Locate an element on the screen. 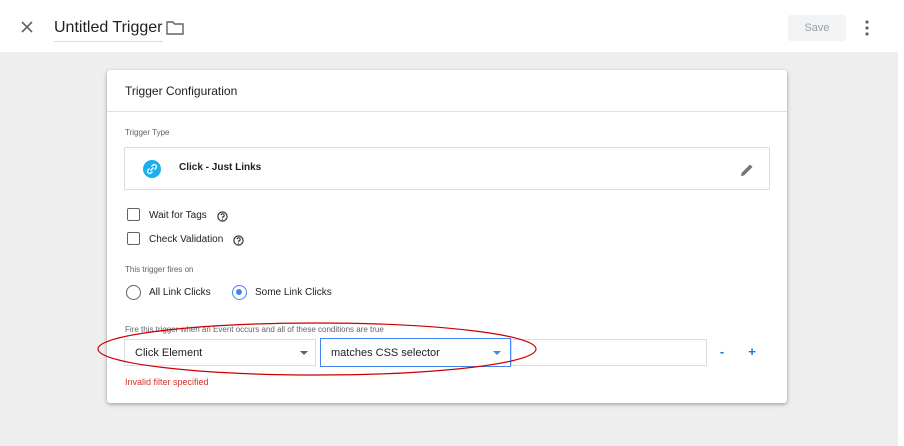  remove-condition-button: - is located at coordinates (722, 351).